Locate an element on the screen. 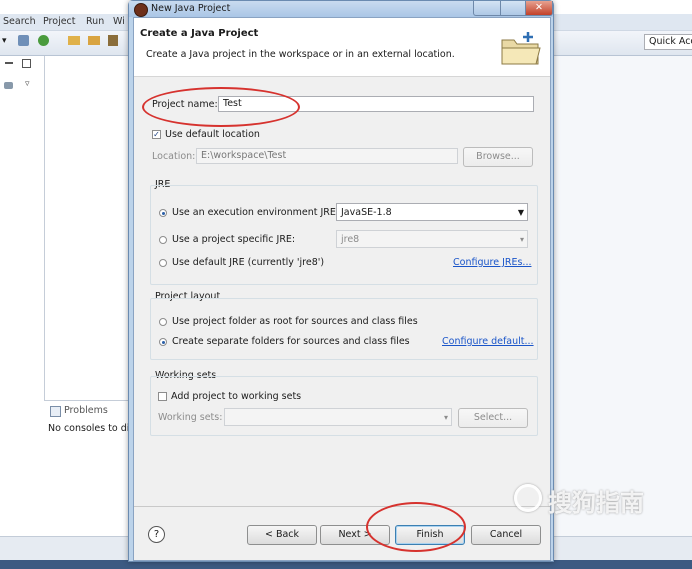 This screenshot has width=692, height=569. new-package-icon is located at coordinates (23, 40).